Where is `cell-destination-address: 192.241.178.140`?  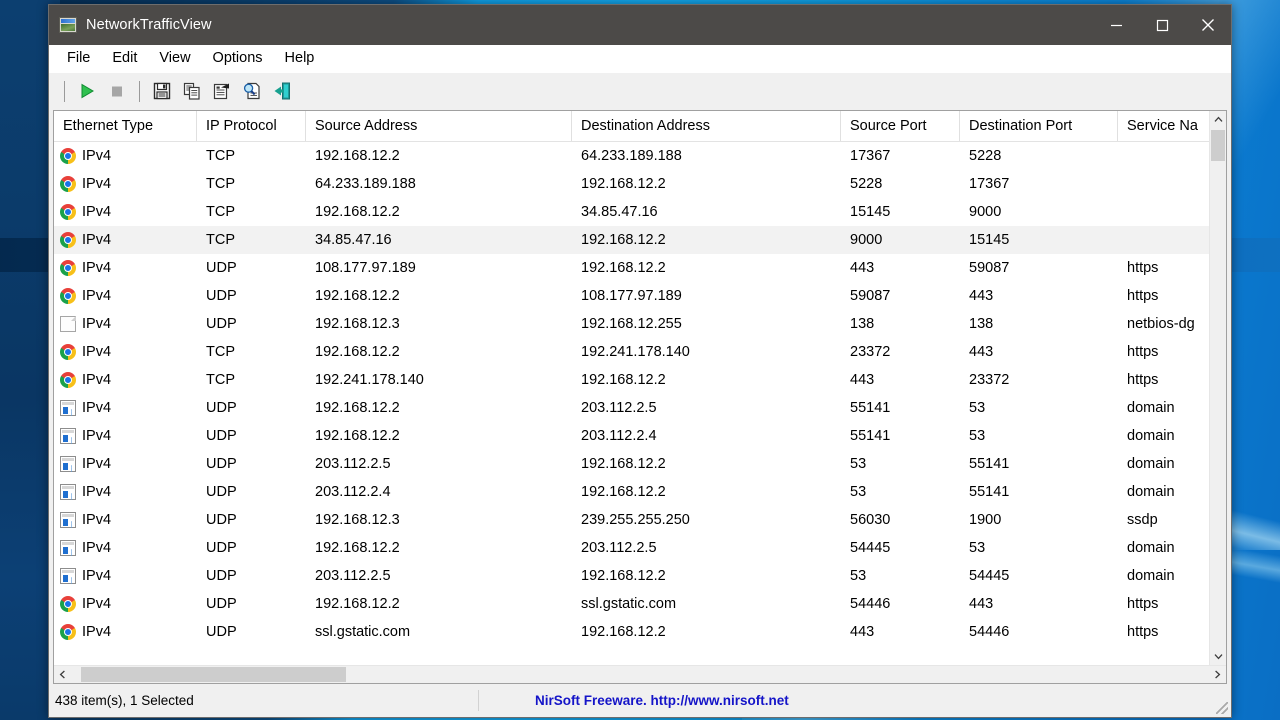 cell-destination-address: 192.241.178.140 is located at coordinates (635, 352).